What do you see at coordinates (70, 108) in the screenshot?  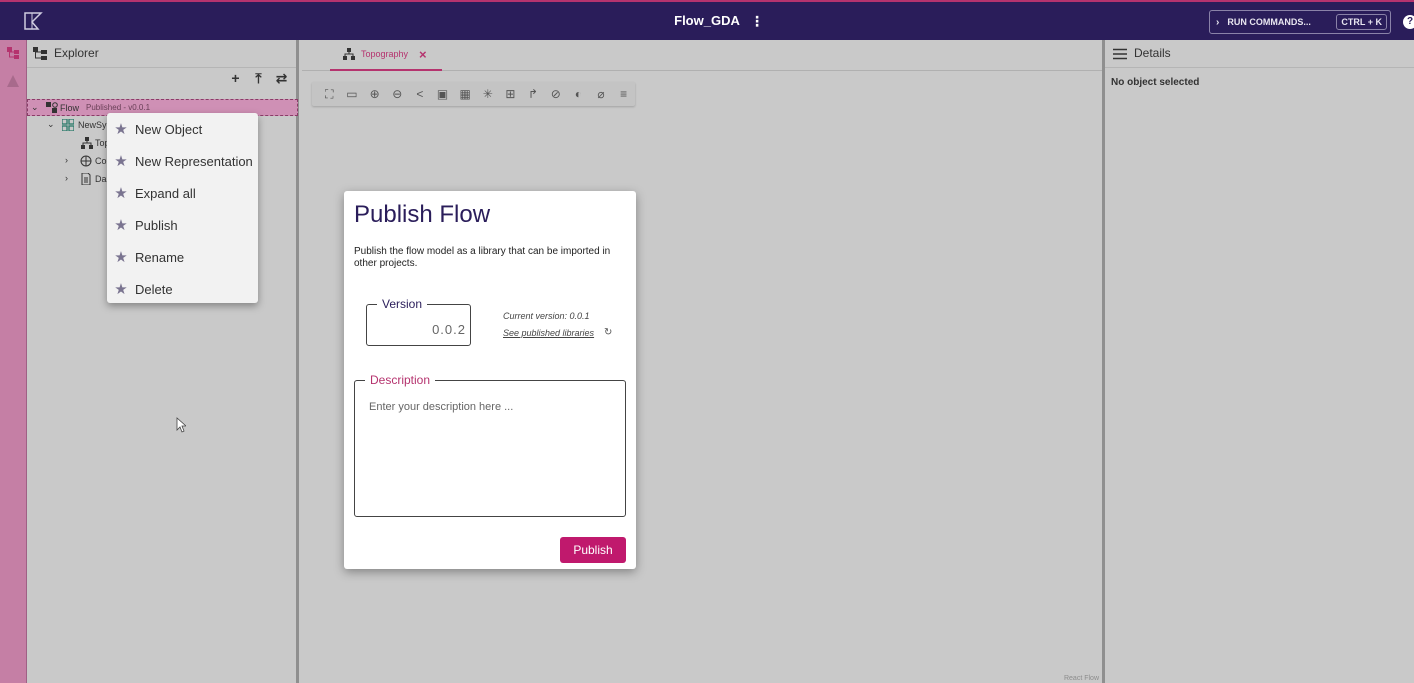 I see `tree-item-label: Flow` at bounding box center [70, 108].